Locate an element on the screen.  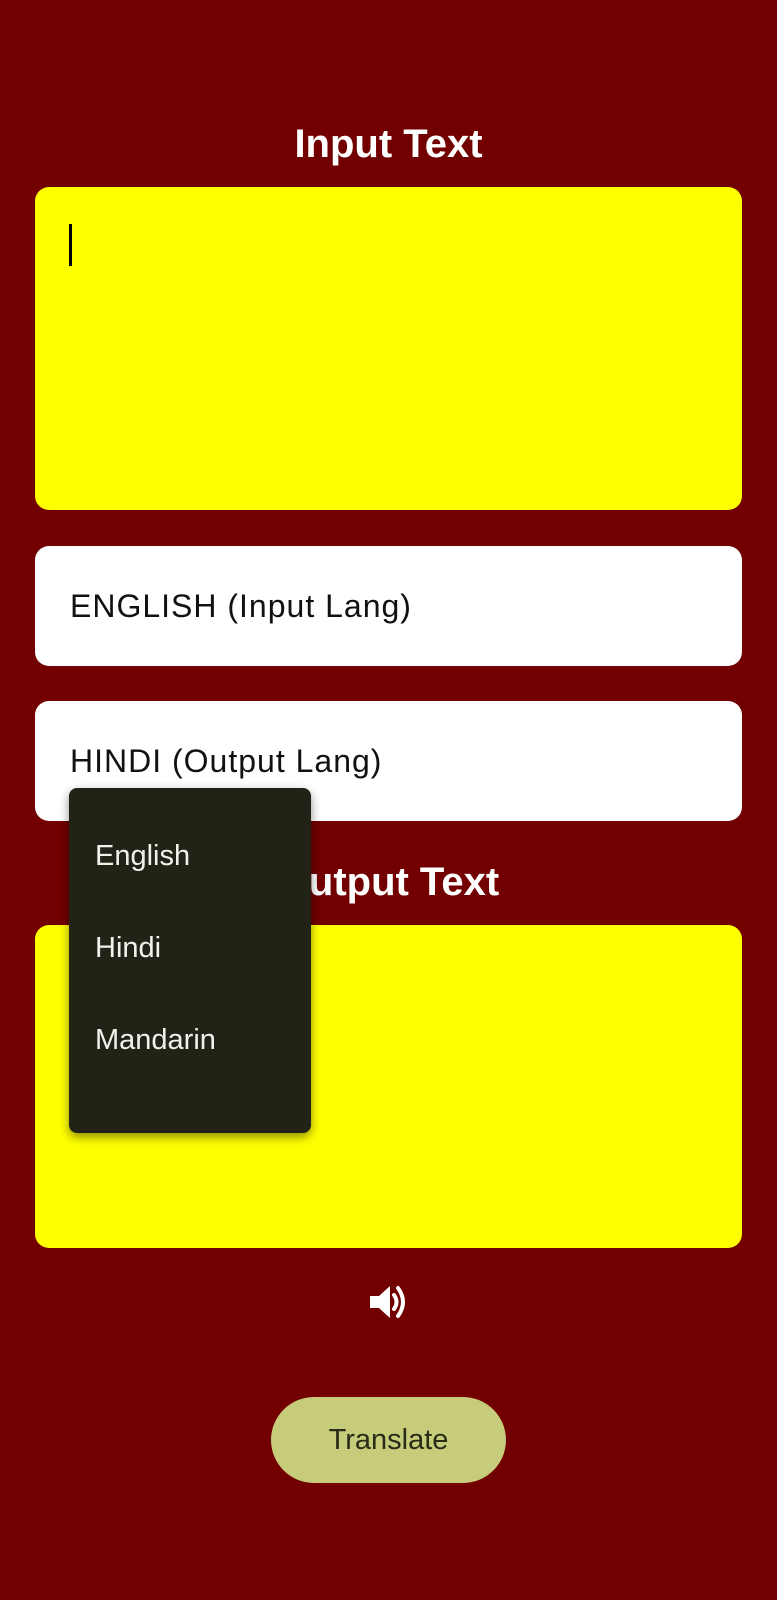
translate-button: Translate is located at coordinates (388, 1440).